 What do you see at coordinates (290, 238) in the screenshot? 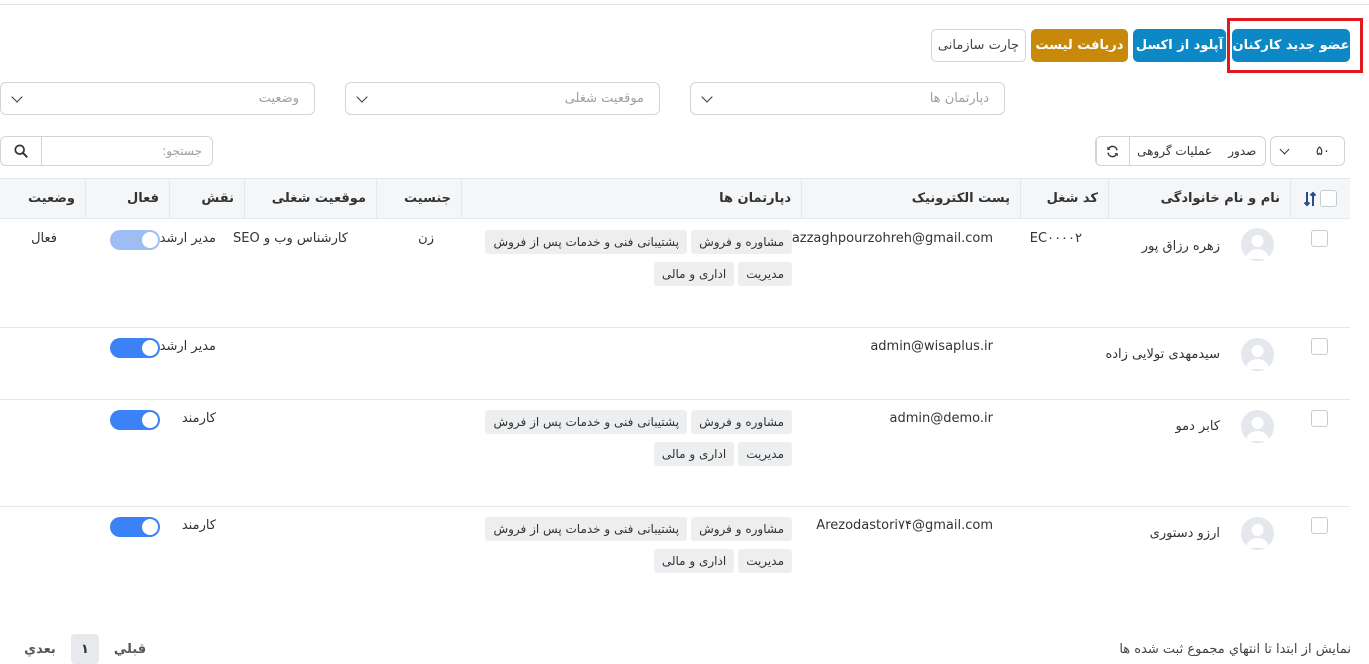
I see `job-position: کارشناس وب و SEO` at bounding box center [290, 238].